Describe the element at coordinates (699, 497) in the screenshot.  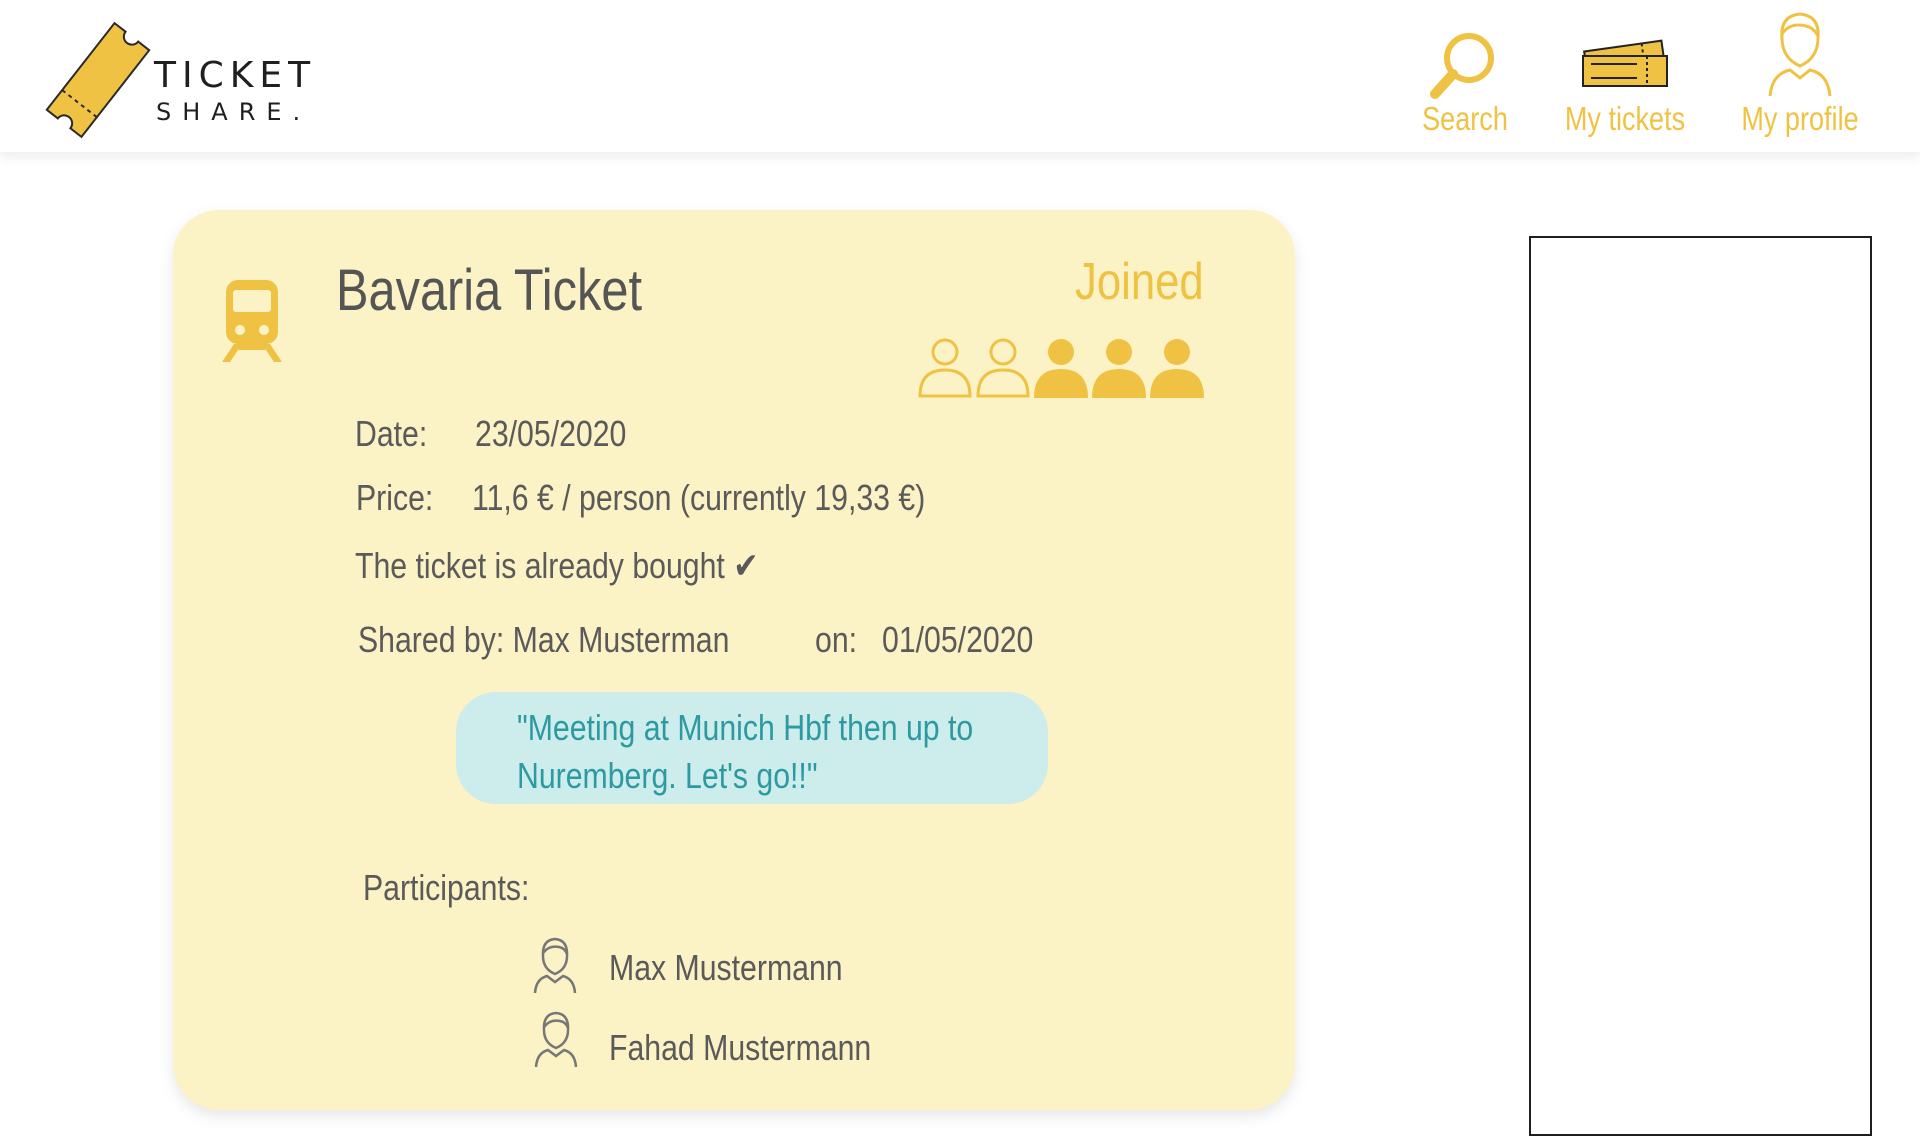
I see `price-value: 11,6 € / person (currently 19,33 €)` at that location.